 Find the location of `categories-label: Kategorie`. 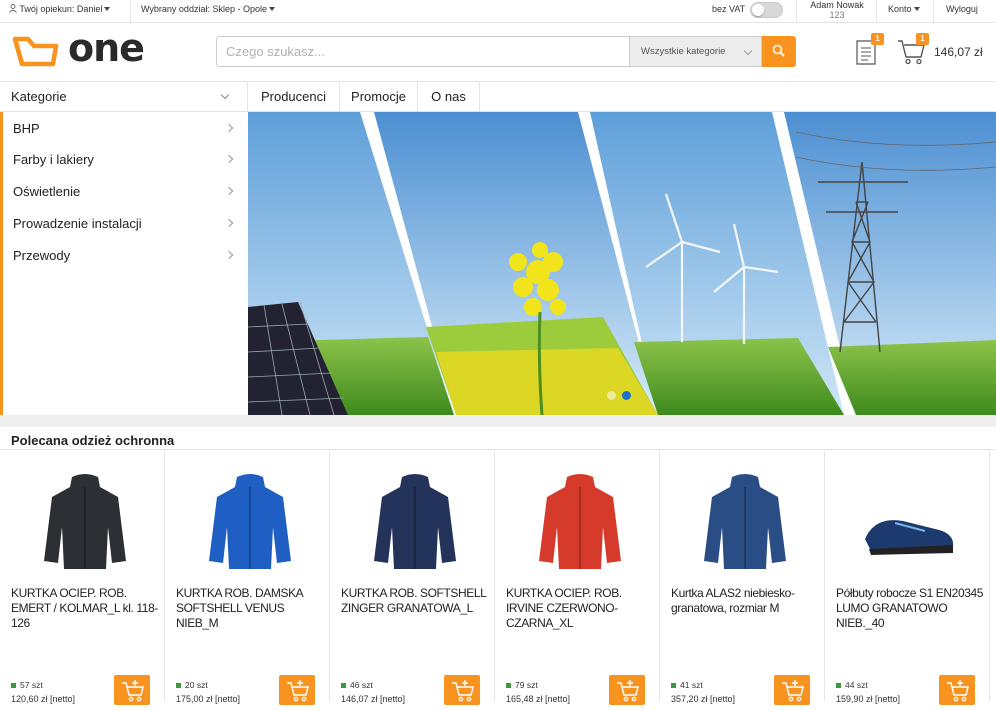

categories-label: Kategorie is located at coordinates (39, 96).